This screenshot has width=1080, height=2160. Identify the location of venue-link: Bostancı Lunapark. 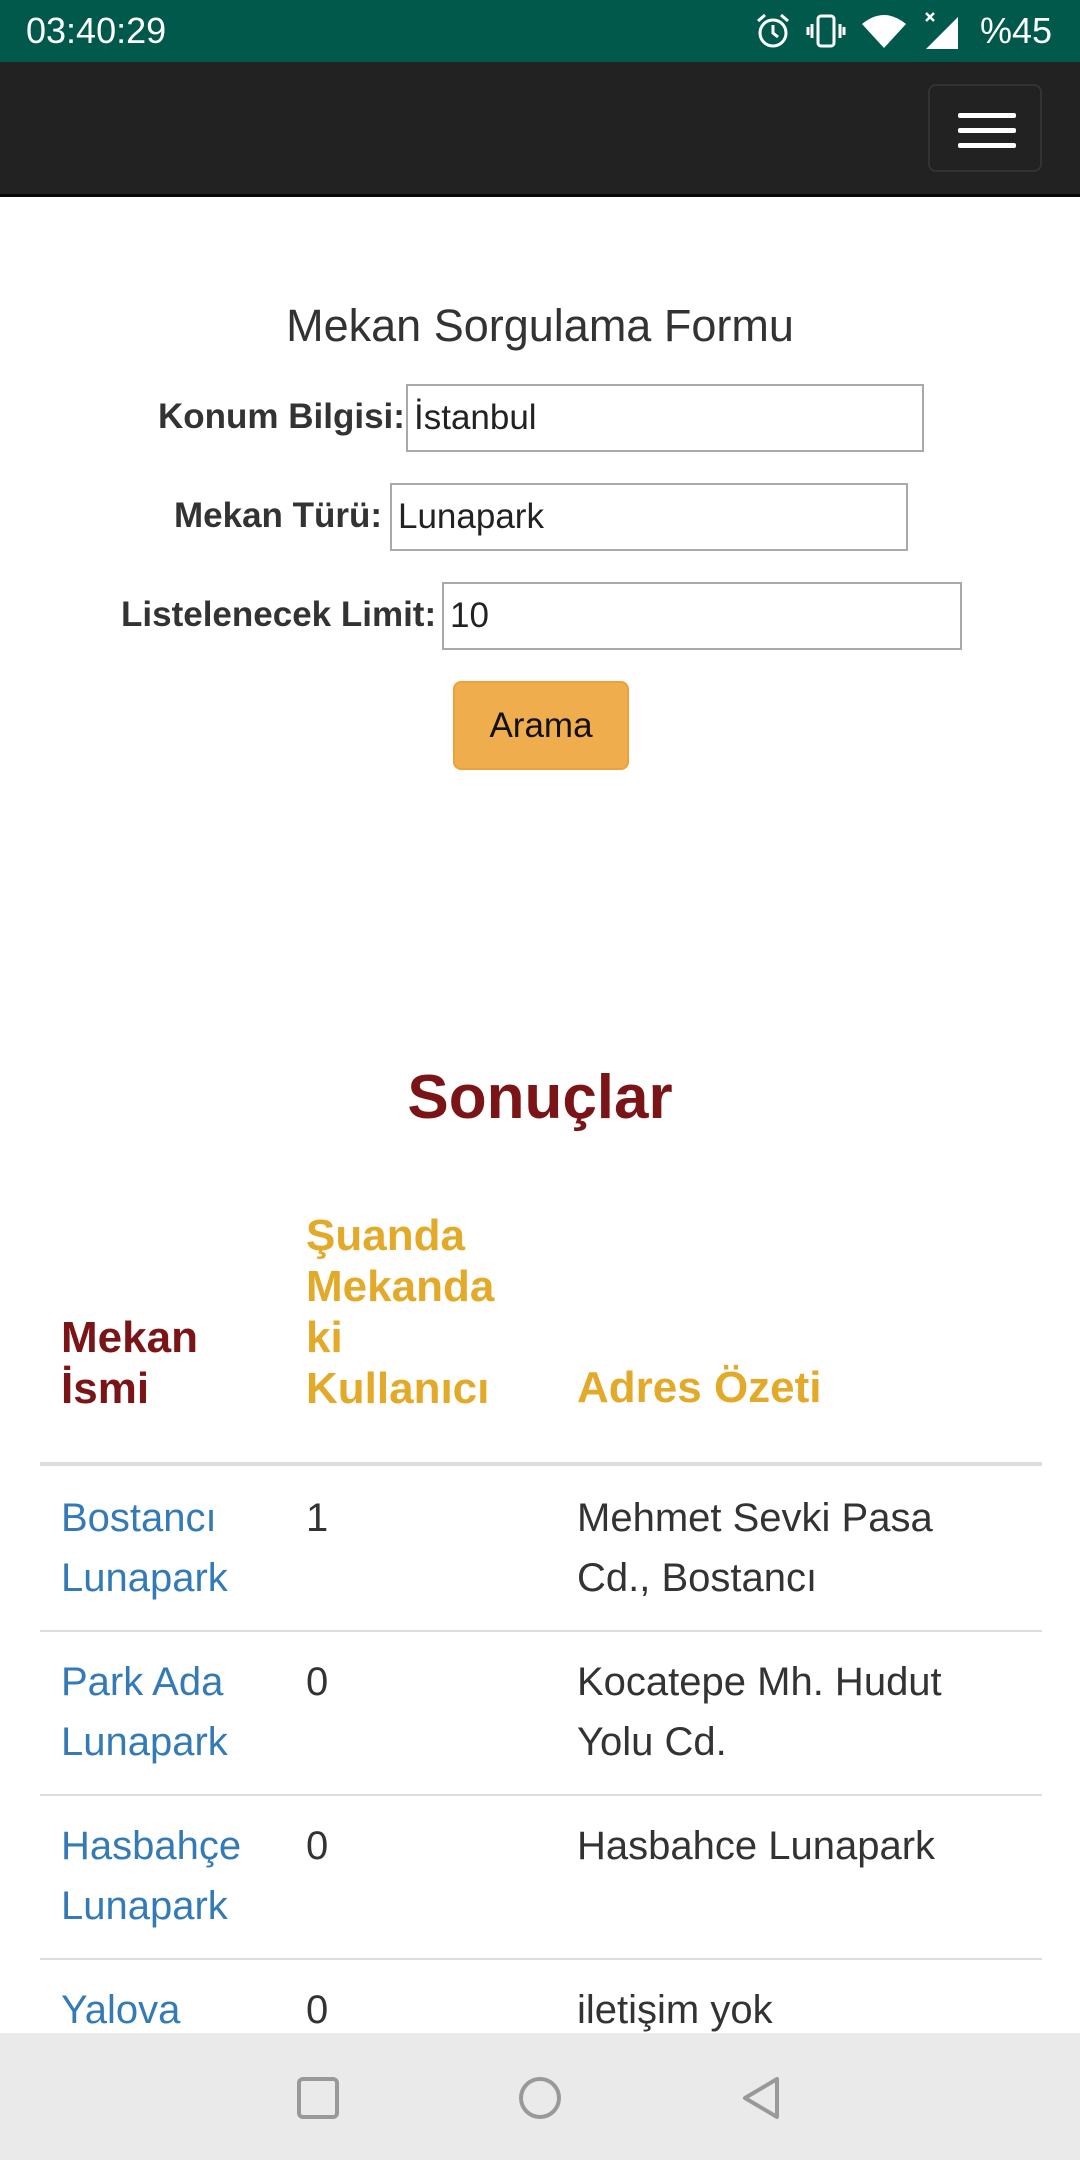
(176, 1548).